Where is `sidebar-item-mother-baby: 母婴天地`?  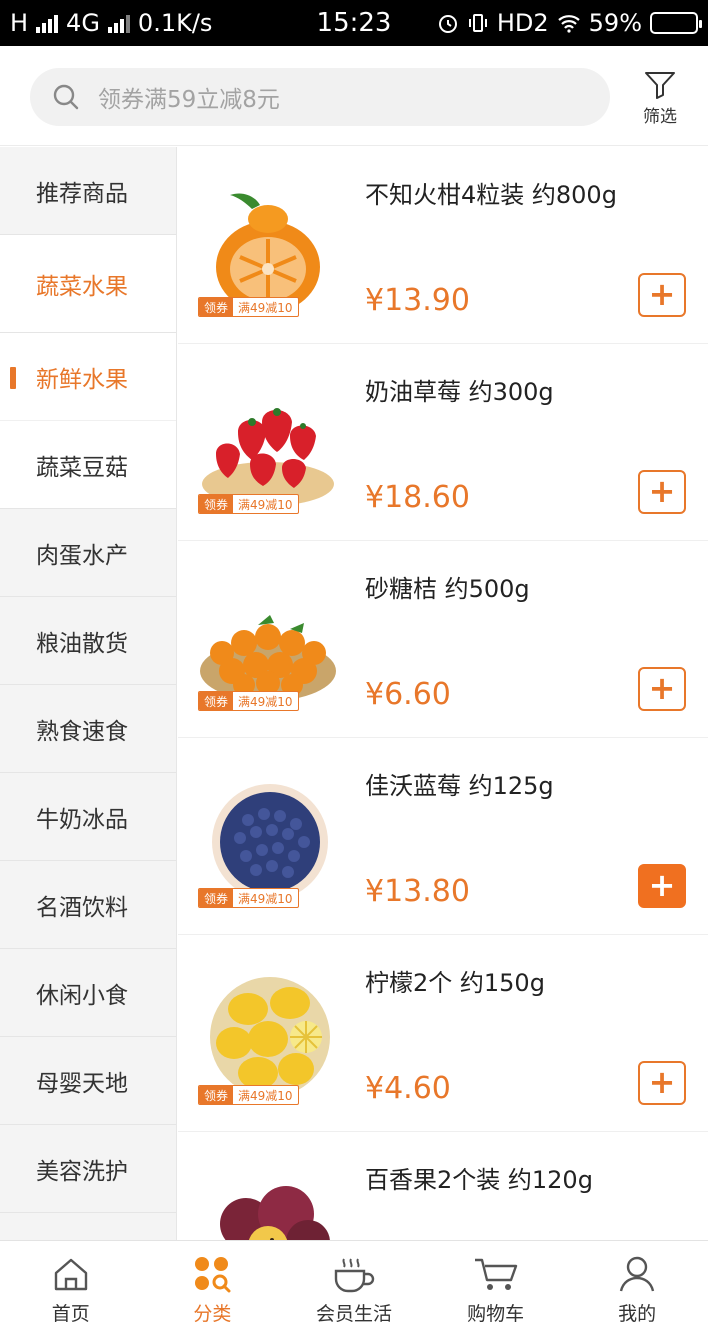 sidebar-item-mother-baby: 母婴天地 is located at coordinates (88, 1081).